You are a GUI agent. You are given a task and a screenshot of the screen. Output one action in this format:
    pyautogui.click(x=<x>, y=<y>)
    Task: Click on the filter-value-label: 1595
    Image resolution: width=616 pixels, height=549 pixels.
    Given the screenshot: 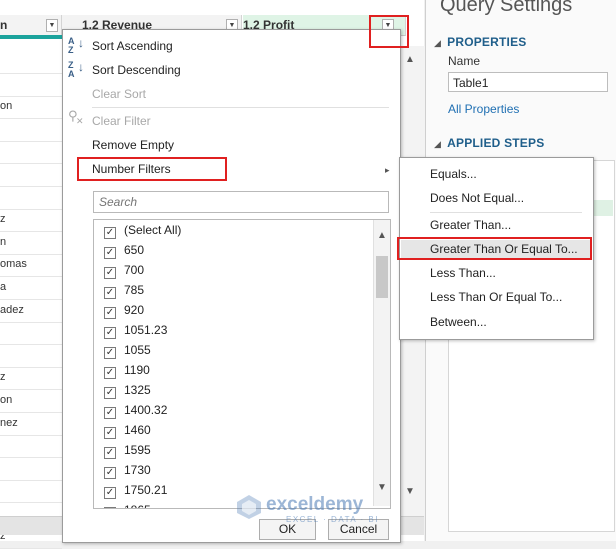 What is the action you would take?
    pyautogui.click(x=137, y=450)
    